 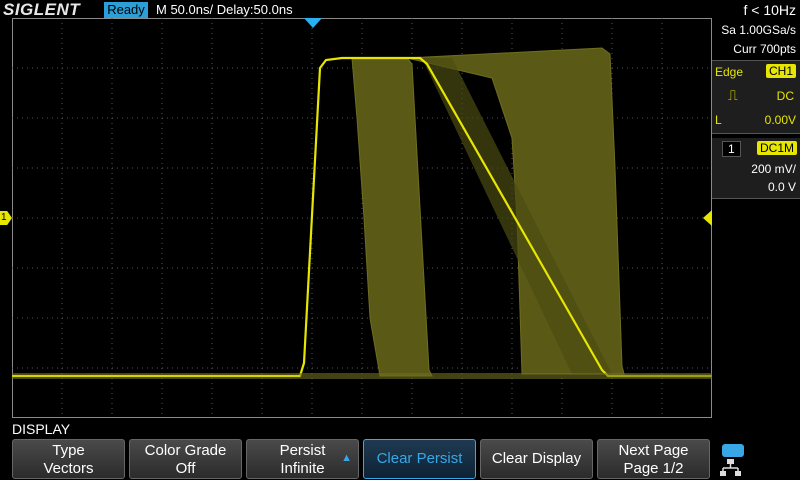 I want to click on channel-number: 1, so click(x=731, y=149).